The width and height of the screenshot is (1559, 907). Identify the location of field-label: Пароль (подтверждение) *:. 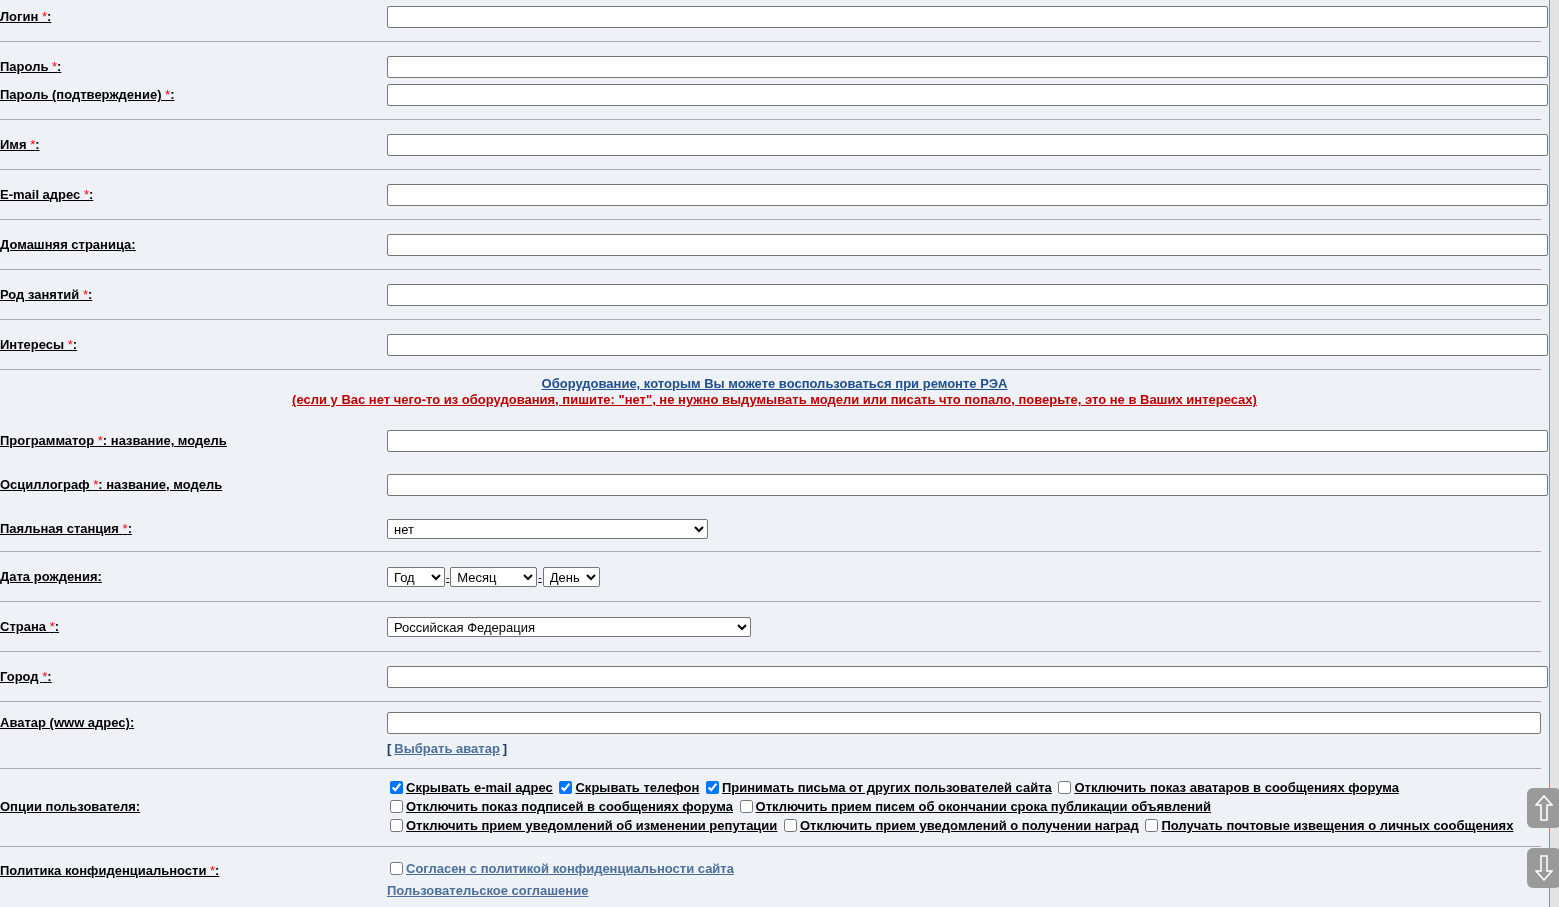
(87, 95).